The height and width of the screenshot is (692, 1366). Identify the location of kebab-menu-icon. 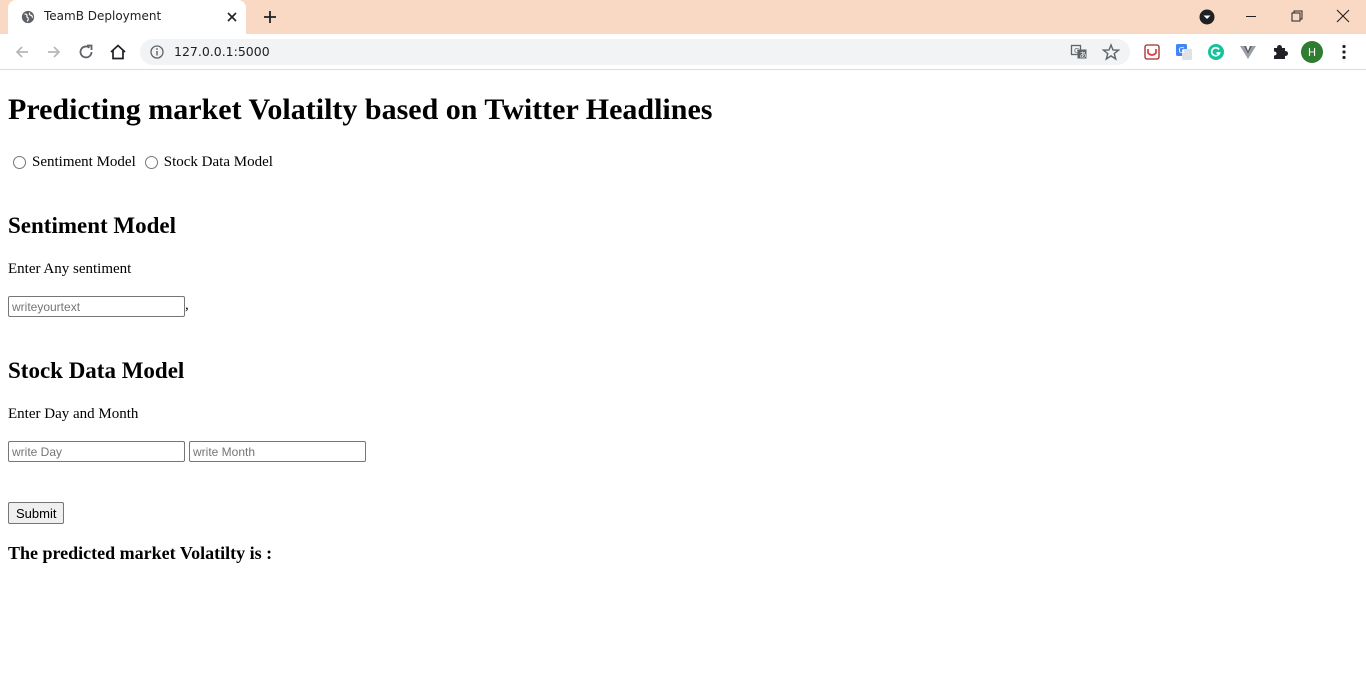
(1344, 52).